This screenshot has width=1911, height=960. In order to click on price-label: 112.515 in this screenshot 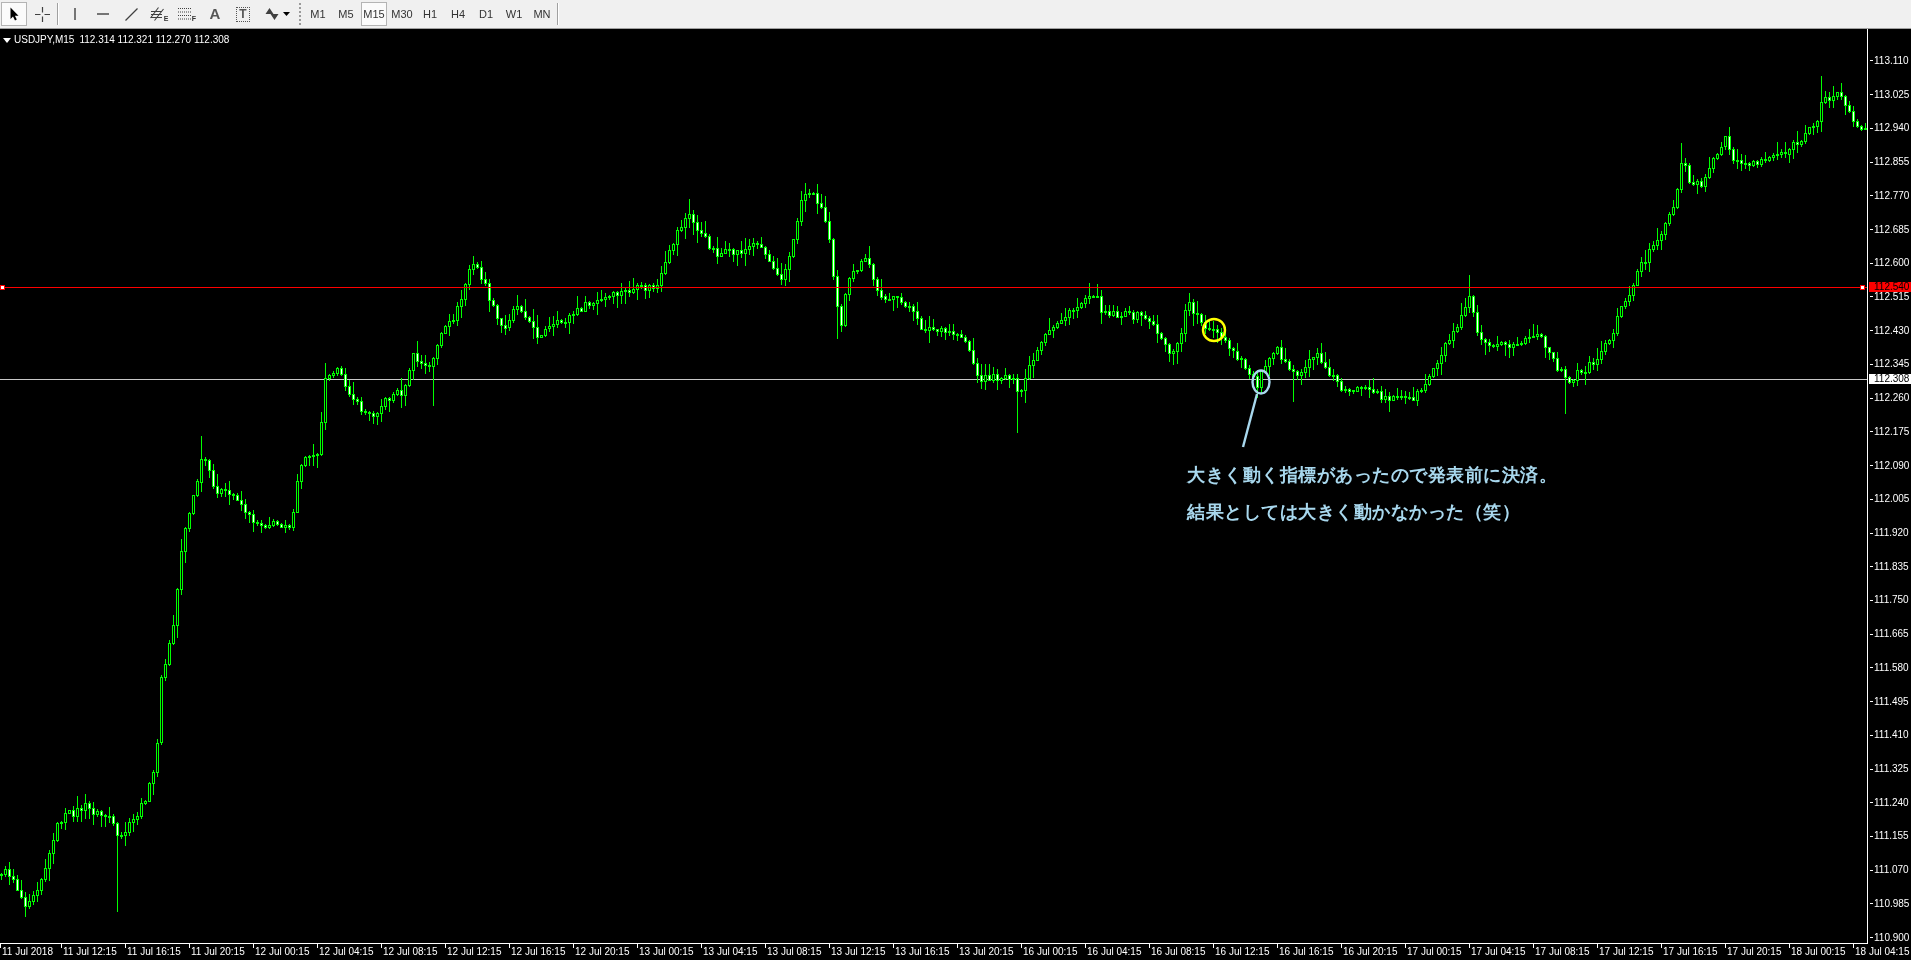, I will do `click(1892, 297)`.